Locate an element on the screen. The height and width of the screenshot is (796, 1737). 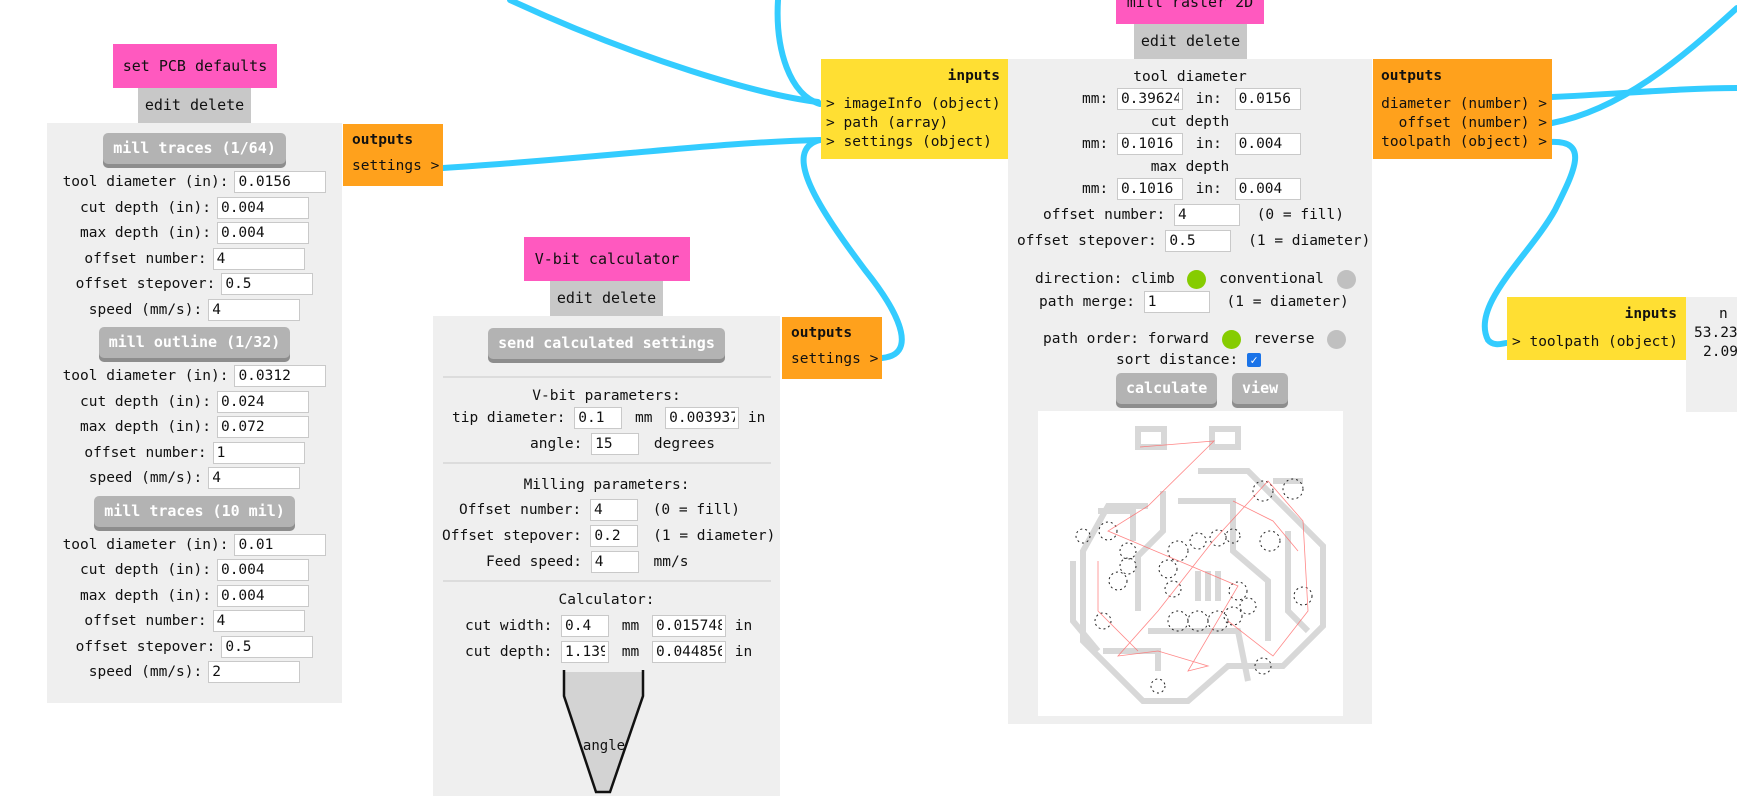
direction-row: direction: climb conventional is located at coordinates (1195, 279).